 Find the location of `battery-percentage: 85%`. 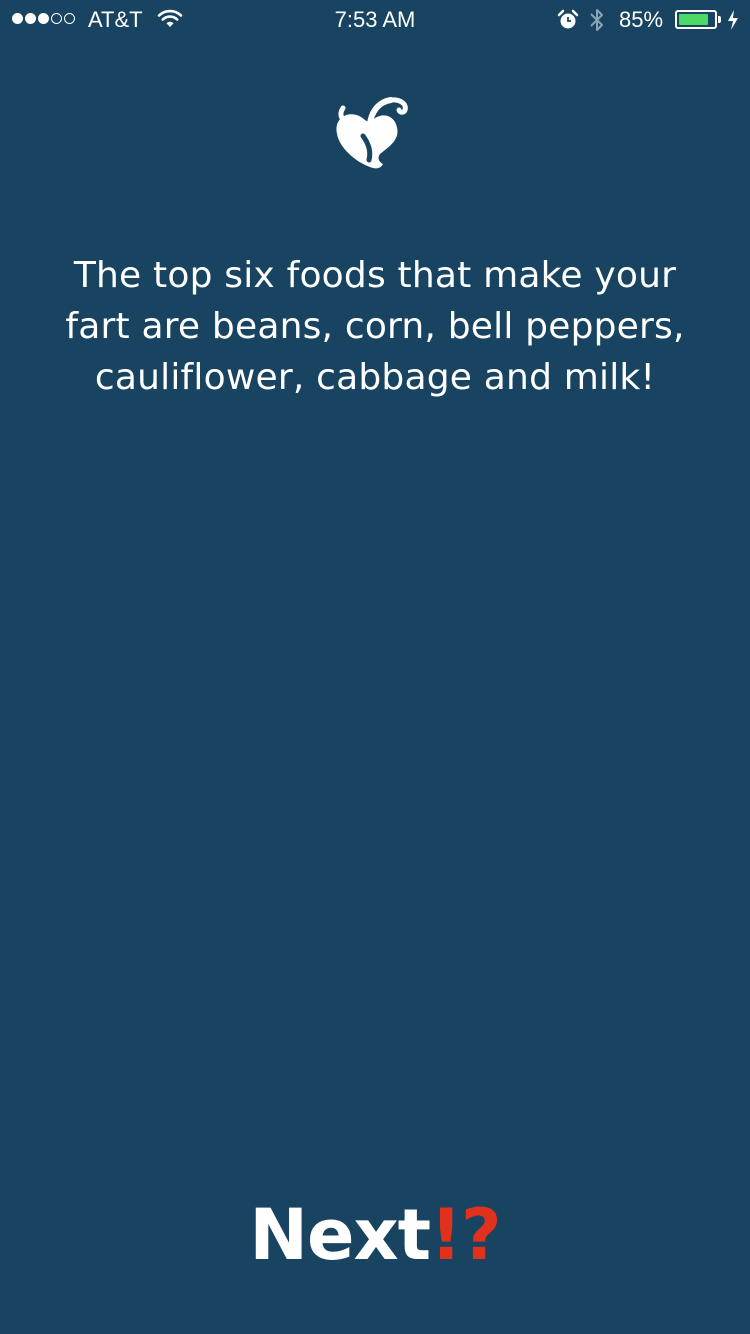

battery-percentage: 85% is located at coordinates (641, 19).